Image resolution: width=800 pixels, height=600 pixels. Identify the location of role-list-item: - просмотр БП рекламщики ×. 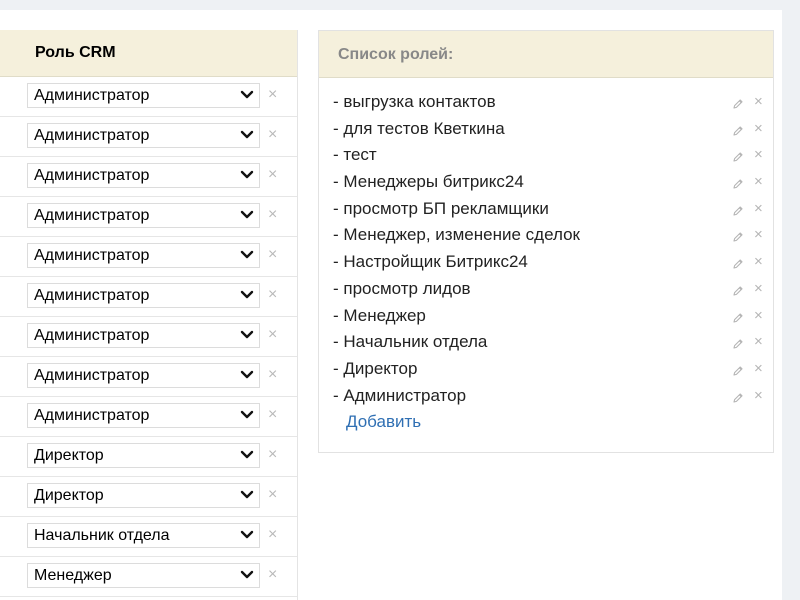
(553, 212).